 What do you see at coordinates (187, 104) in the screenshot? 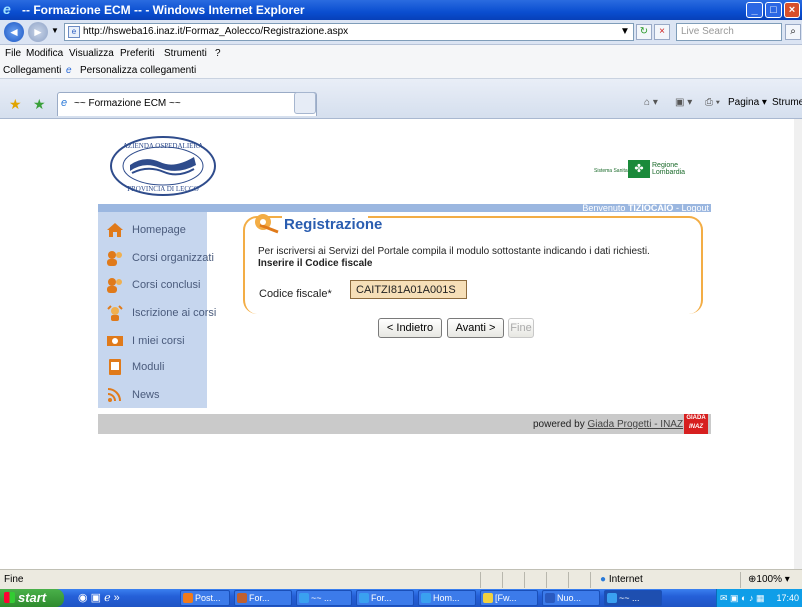
I see `tab-formazione: e ~~ Formazione ECM ~~` at bounding box center [187, 104].